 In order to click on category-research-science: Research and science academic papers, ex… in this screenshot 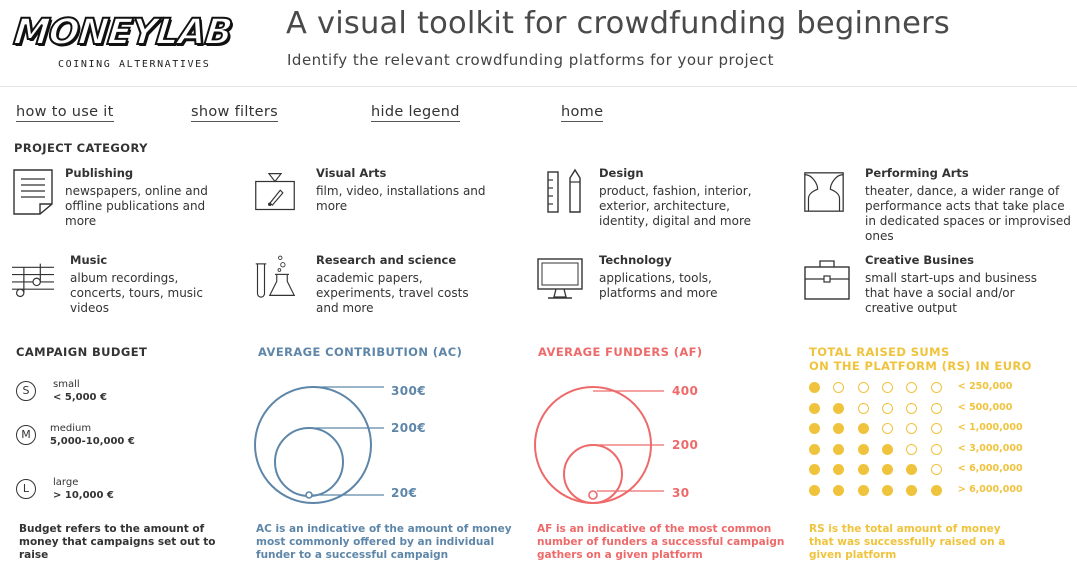, I will do `click(374, 288)`.